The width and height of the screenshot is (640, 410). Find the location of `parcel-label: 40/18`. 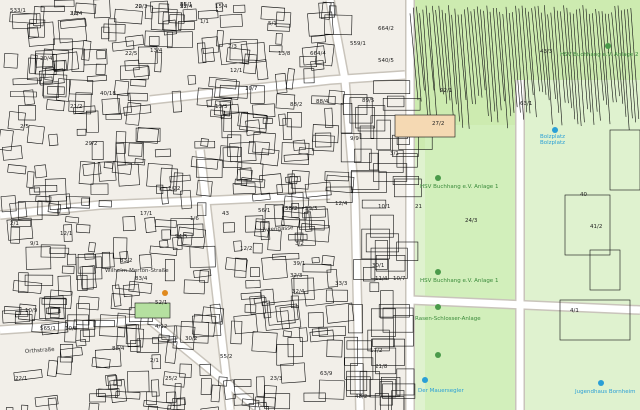

parcel-label: 40/18 is located at coordinates (108, 94).